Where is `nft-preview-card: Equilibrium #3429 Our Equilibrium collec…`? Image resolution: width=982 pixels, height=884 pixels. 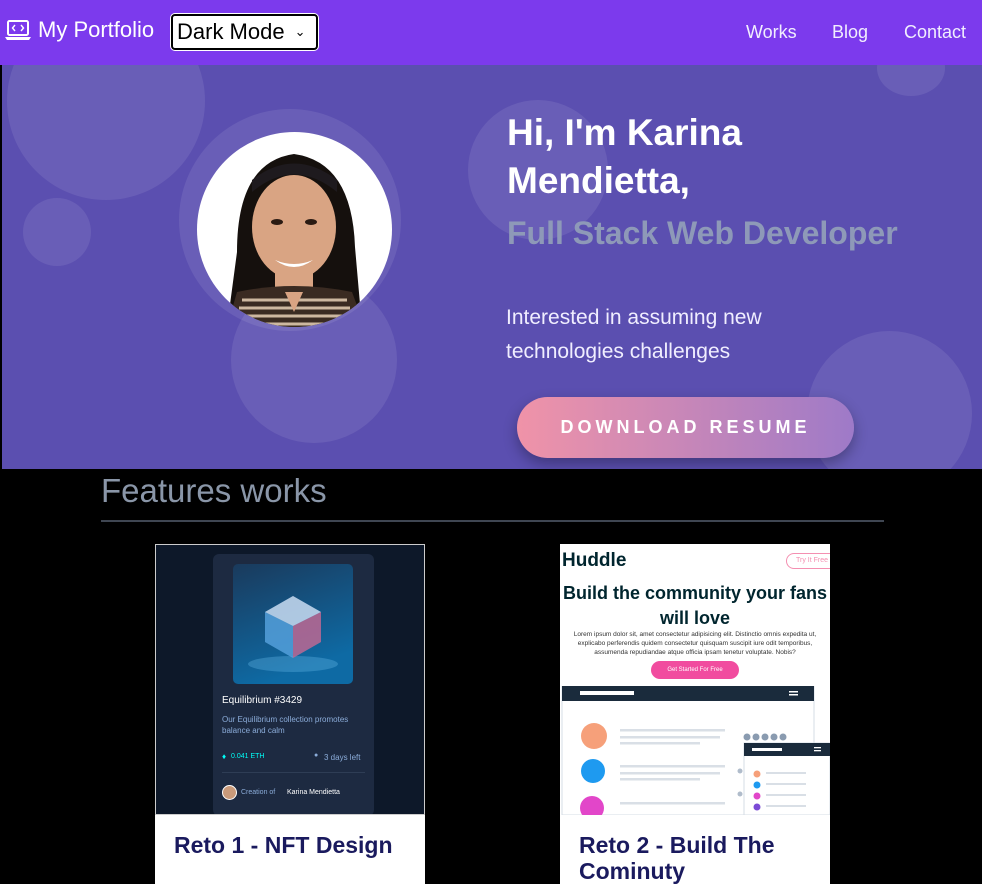 nft-preview-card: Equilibrium #3429 Our Equilibrium collec… is located at coordinates (293, 684).